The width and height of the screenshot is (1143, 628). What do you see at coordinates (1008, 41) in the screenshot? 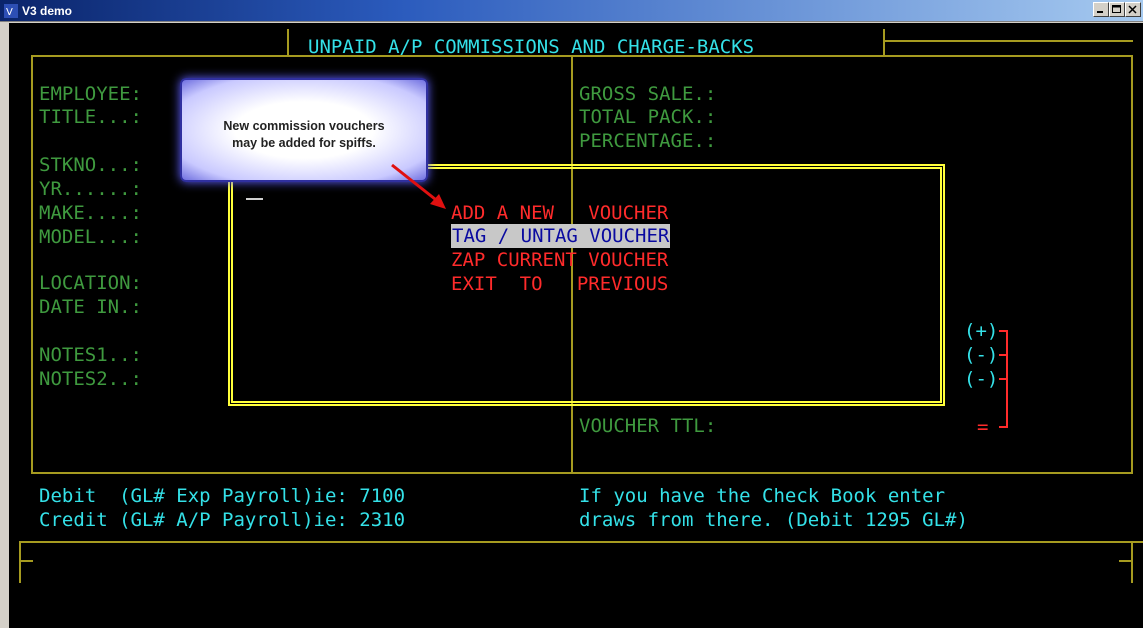
I see `heading-right-rule` at bounding box center [1008, 41].